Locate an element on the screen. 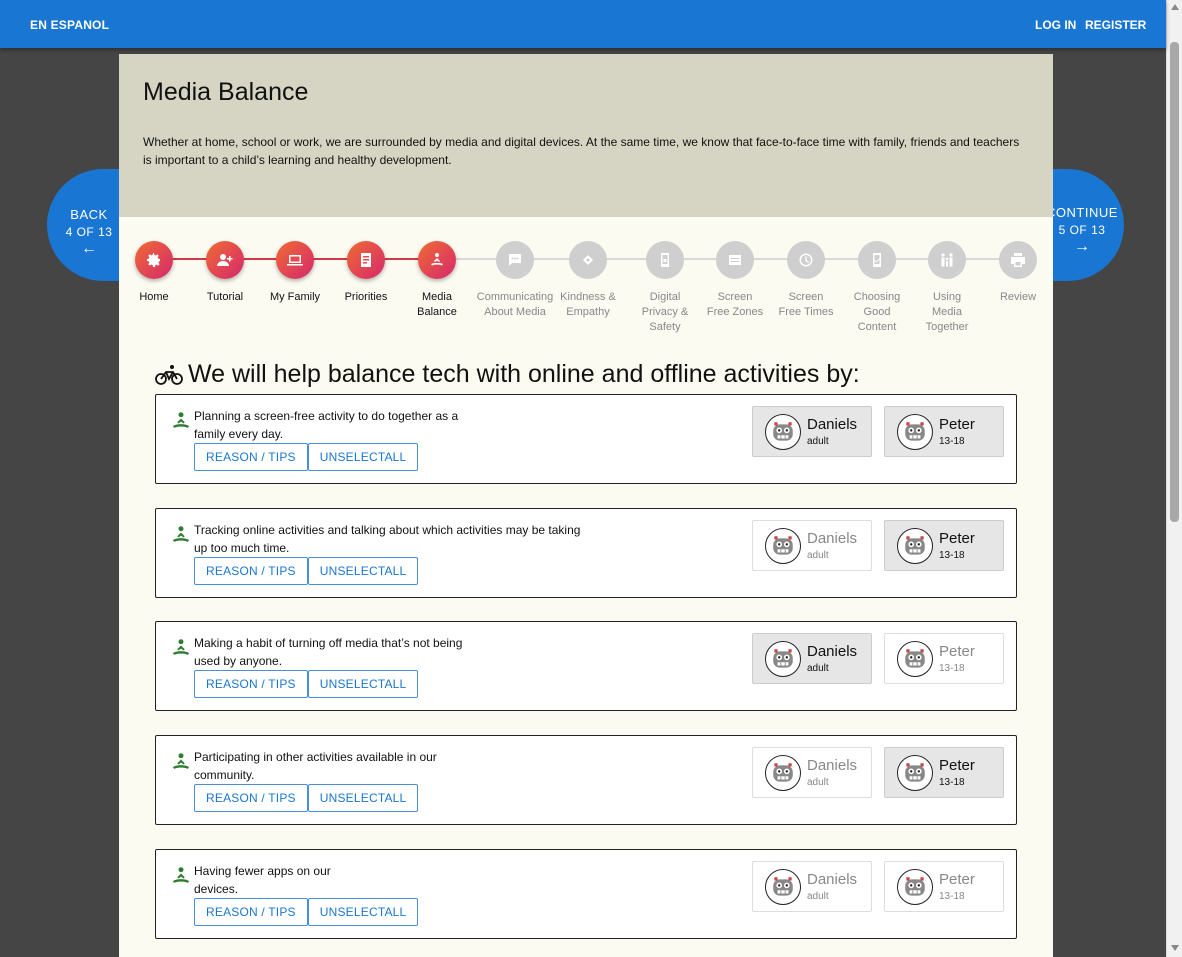 This screenshot has height=957, width=1182. bicycle-icon is located at coordinates (169, 374).